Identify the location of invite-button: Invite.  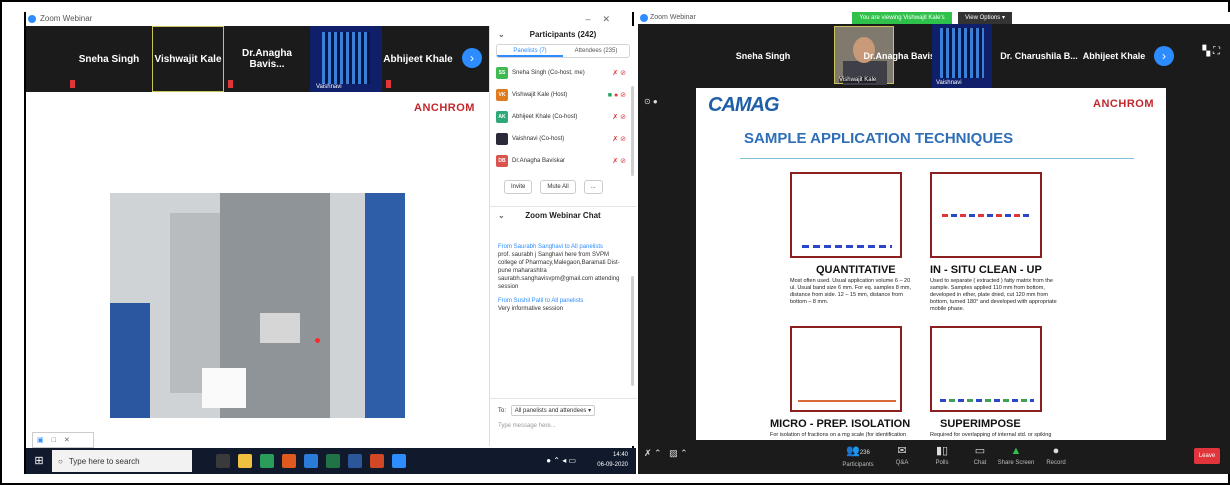
(518, 187).